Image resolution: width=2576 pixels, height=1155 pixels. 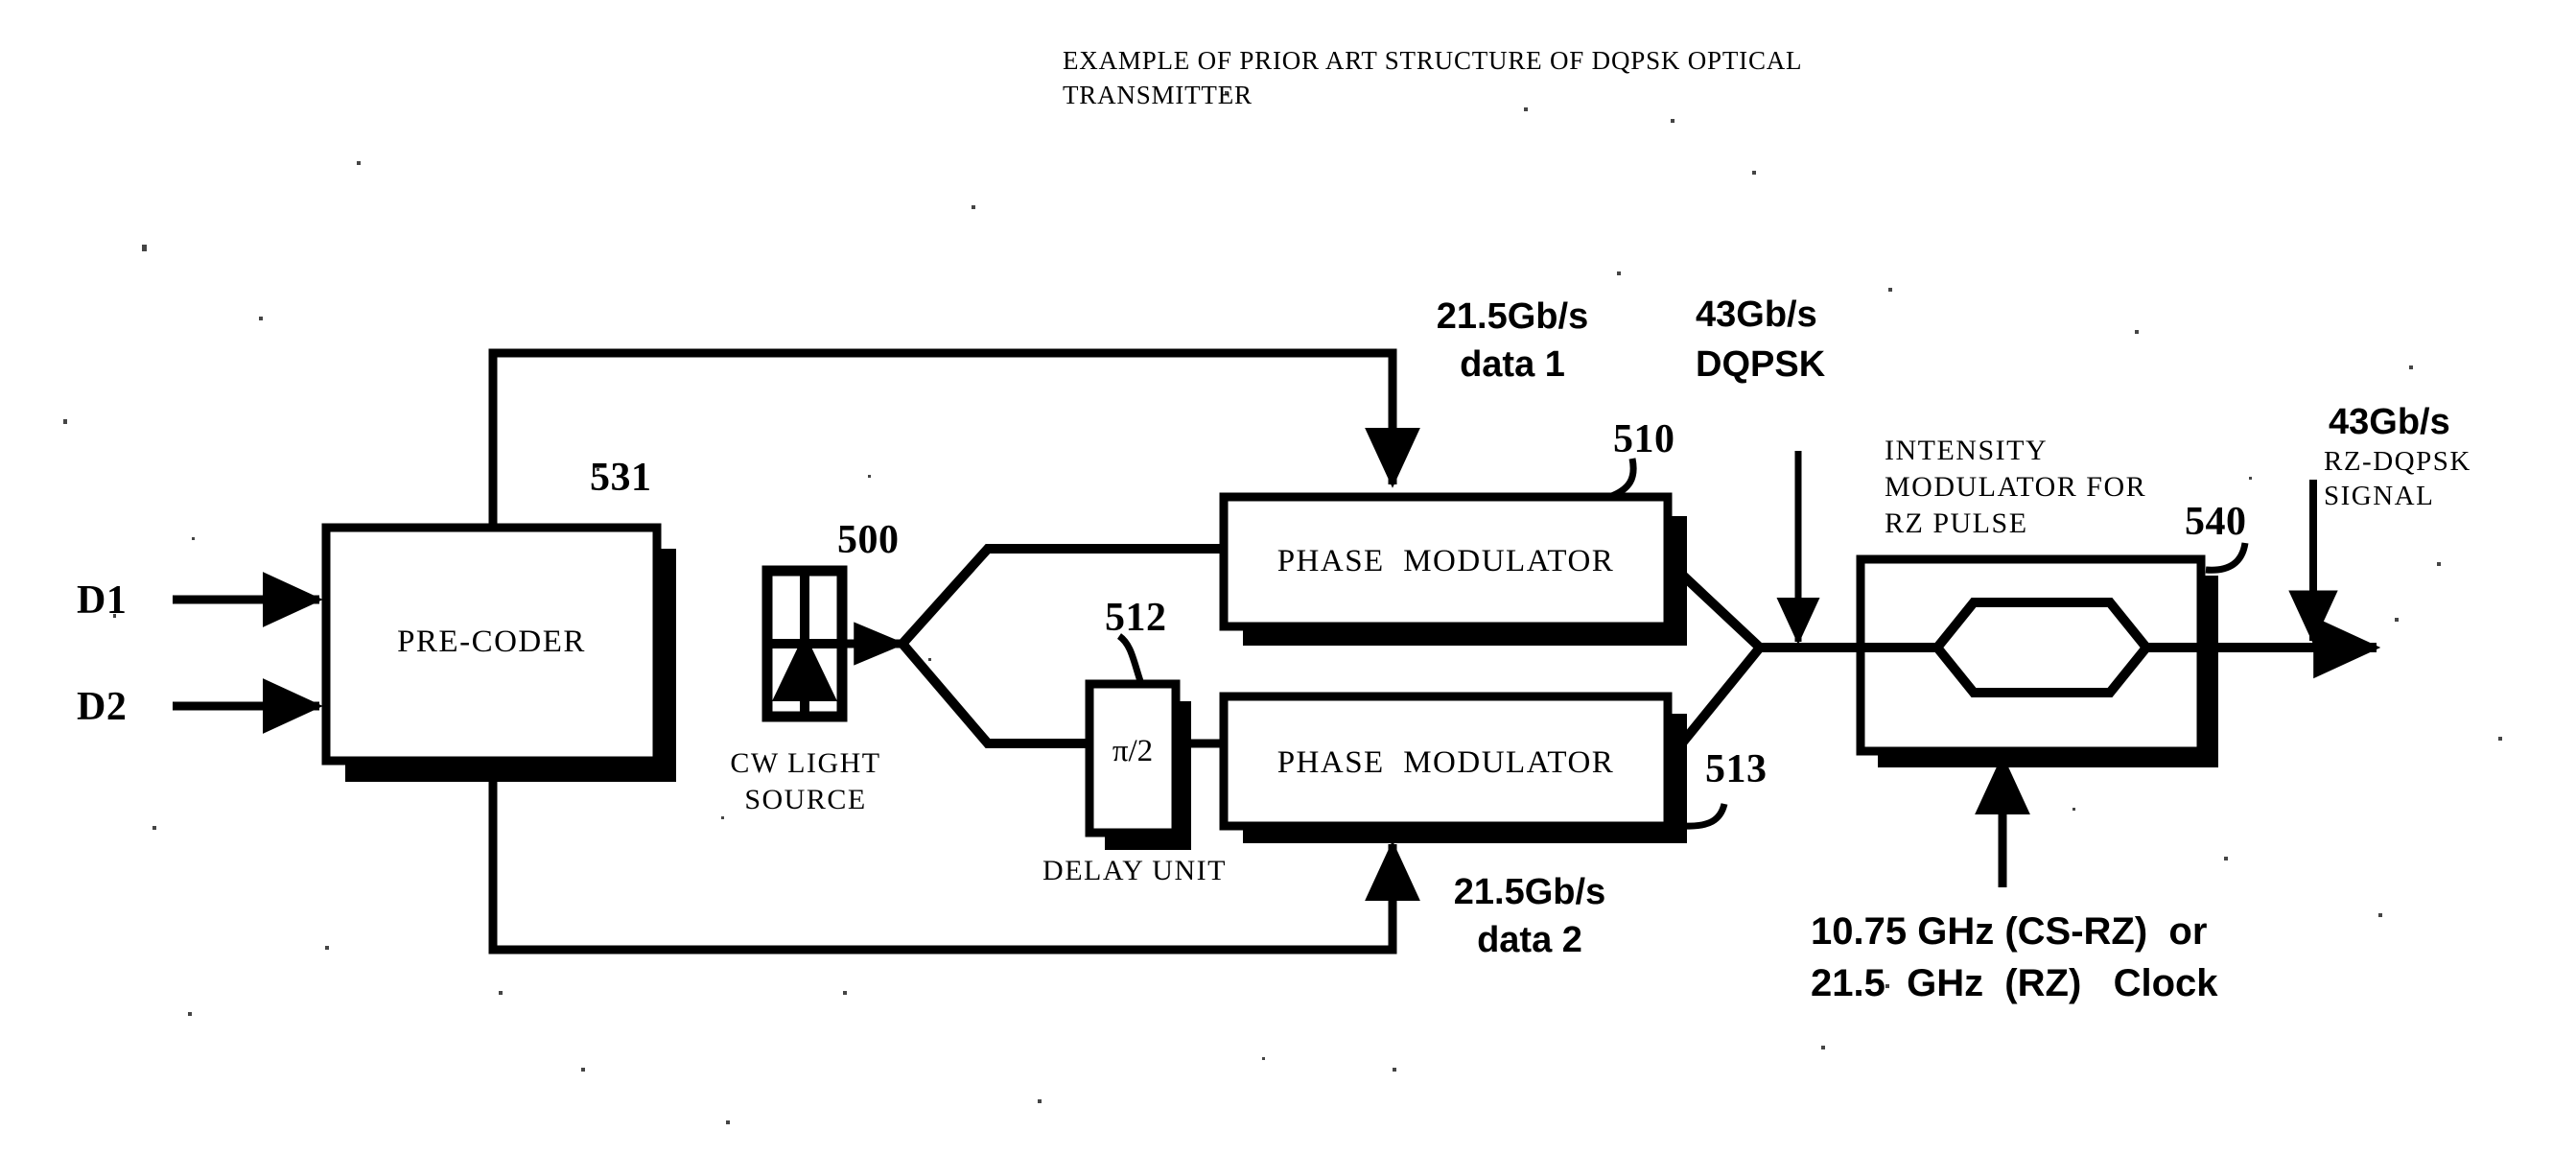 I want to click on clock-label-line-1: 10.75 GHz (CS-RZ) or, so click(x=2009, y=932).